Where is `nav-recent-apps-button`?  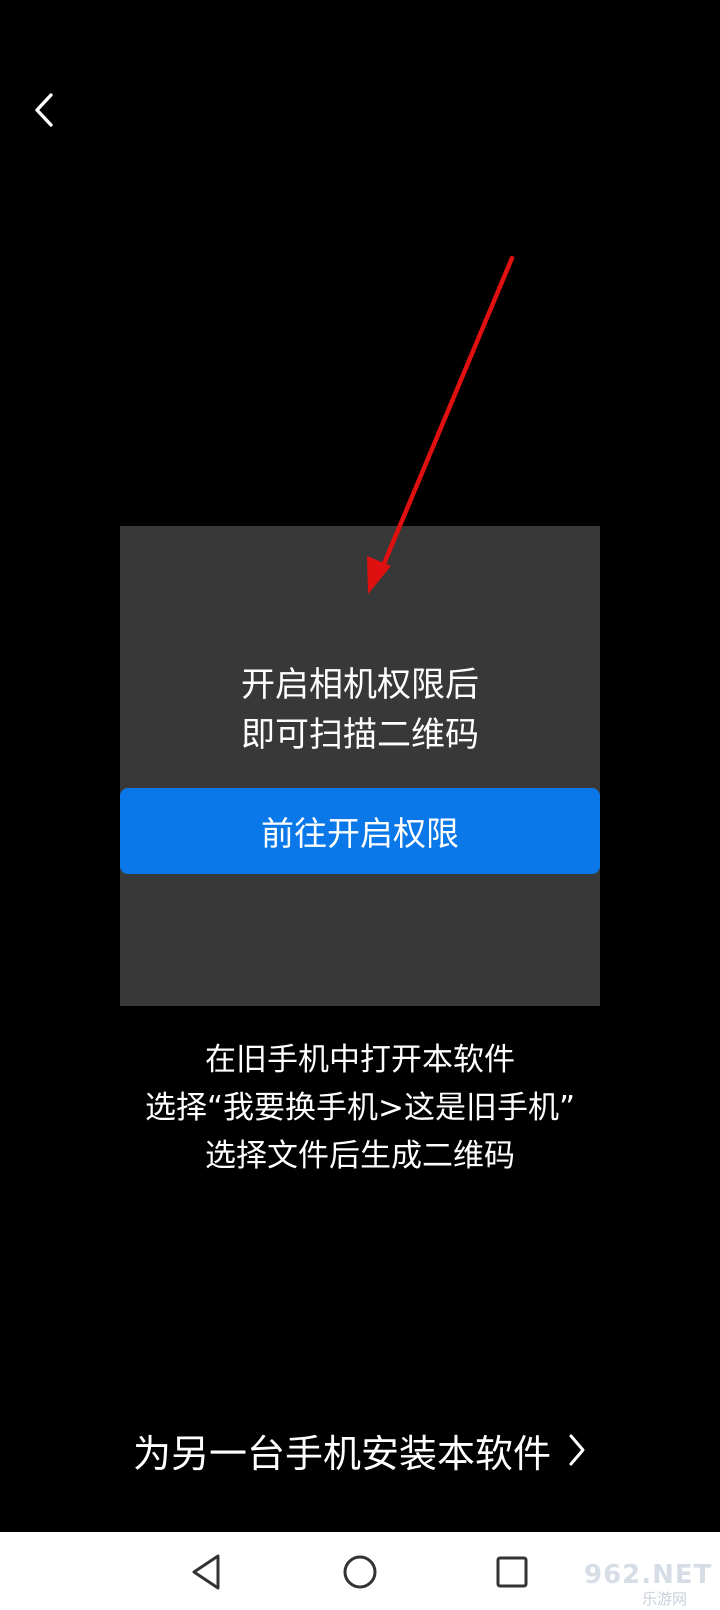
nav-recent-apps-button is located at coordinates (512, 1572).